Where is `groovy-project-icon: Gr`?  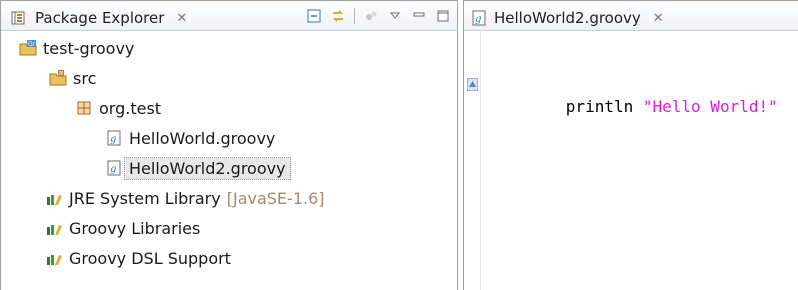
groovy-project-icon: Gr is located at coordinates (28, 48).